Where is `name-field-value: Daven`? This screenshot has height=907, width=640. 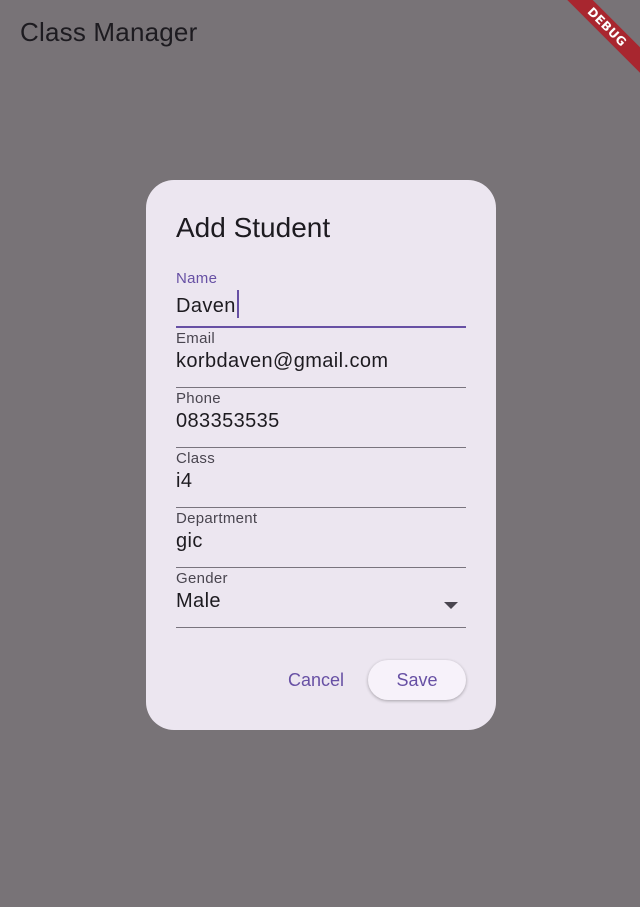
name-field-value: Daven is located at coordinates (206, 306).